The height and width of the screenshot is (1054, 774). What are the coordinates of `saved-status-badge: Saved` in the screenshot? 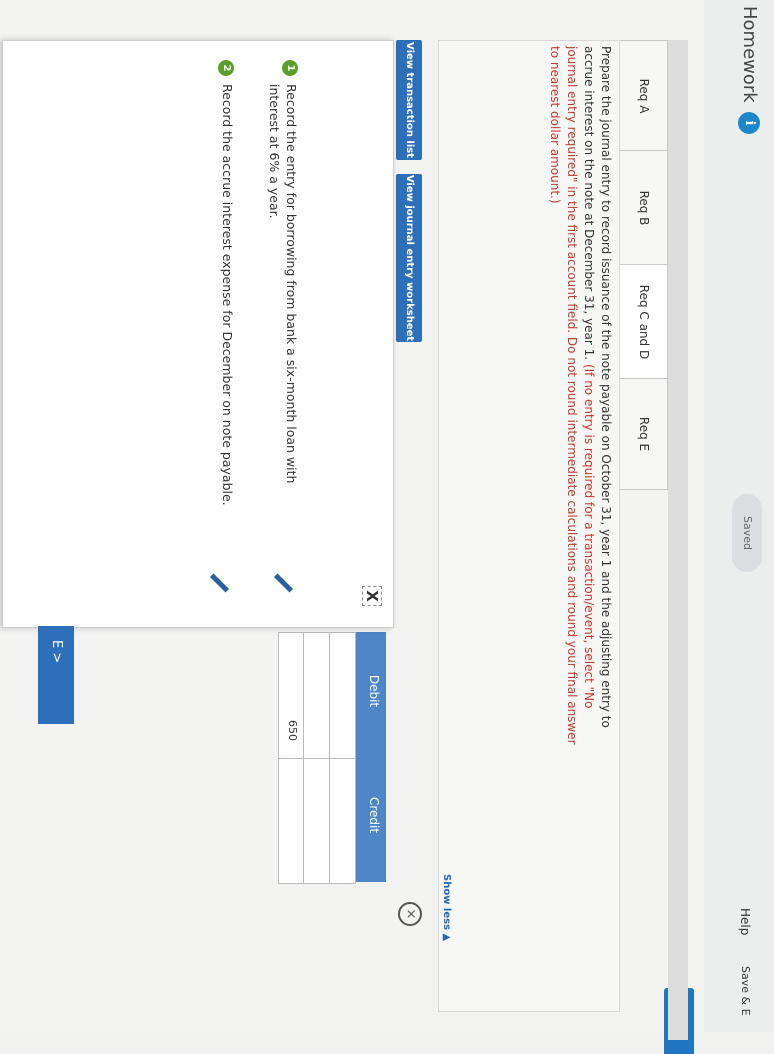 It's located at (747, 533).